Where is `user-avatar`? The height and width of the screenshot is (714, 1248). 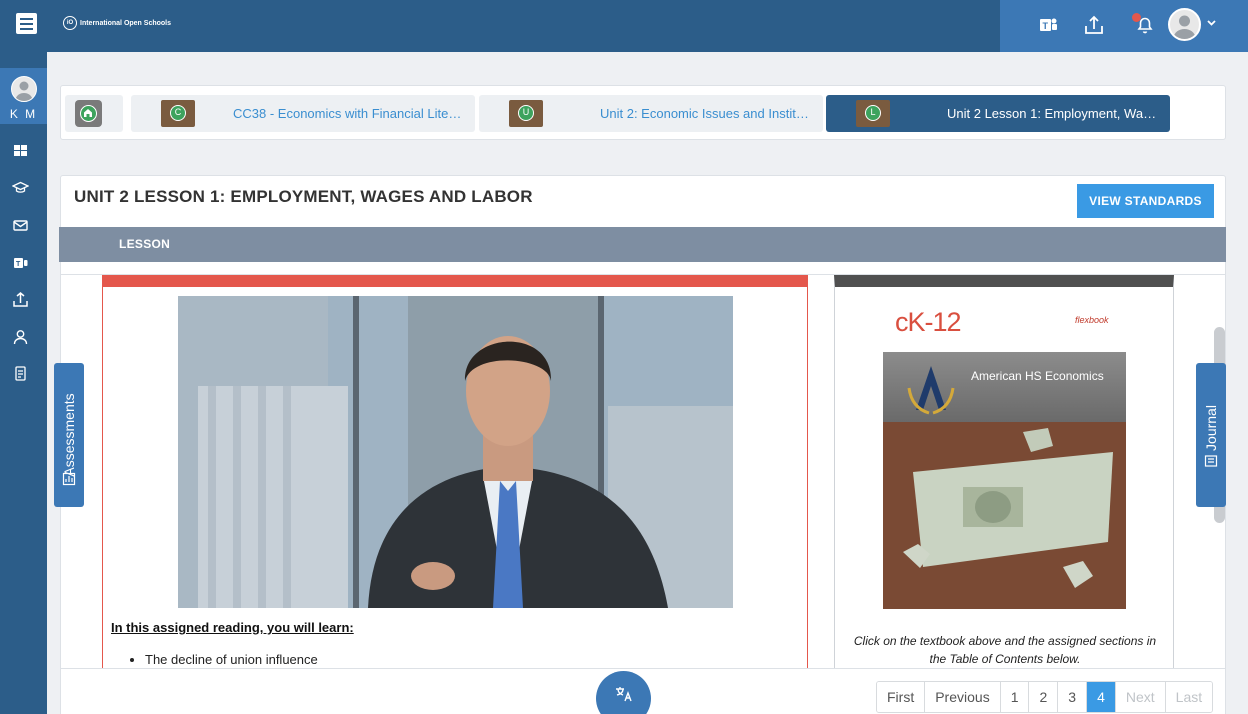
user-avatar is located at coordinates (1184, 24).